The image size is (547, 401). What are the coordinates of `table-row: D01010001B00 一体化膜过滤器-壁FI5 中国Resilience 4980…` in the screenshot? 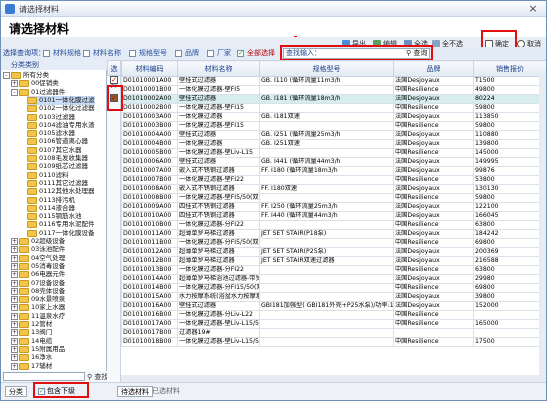 It's located at (333, 90).